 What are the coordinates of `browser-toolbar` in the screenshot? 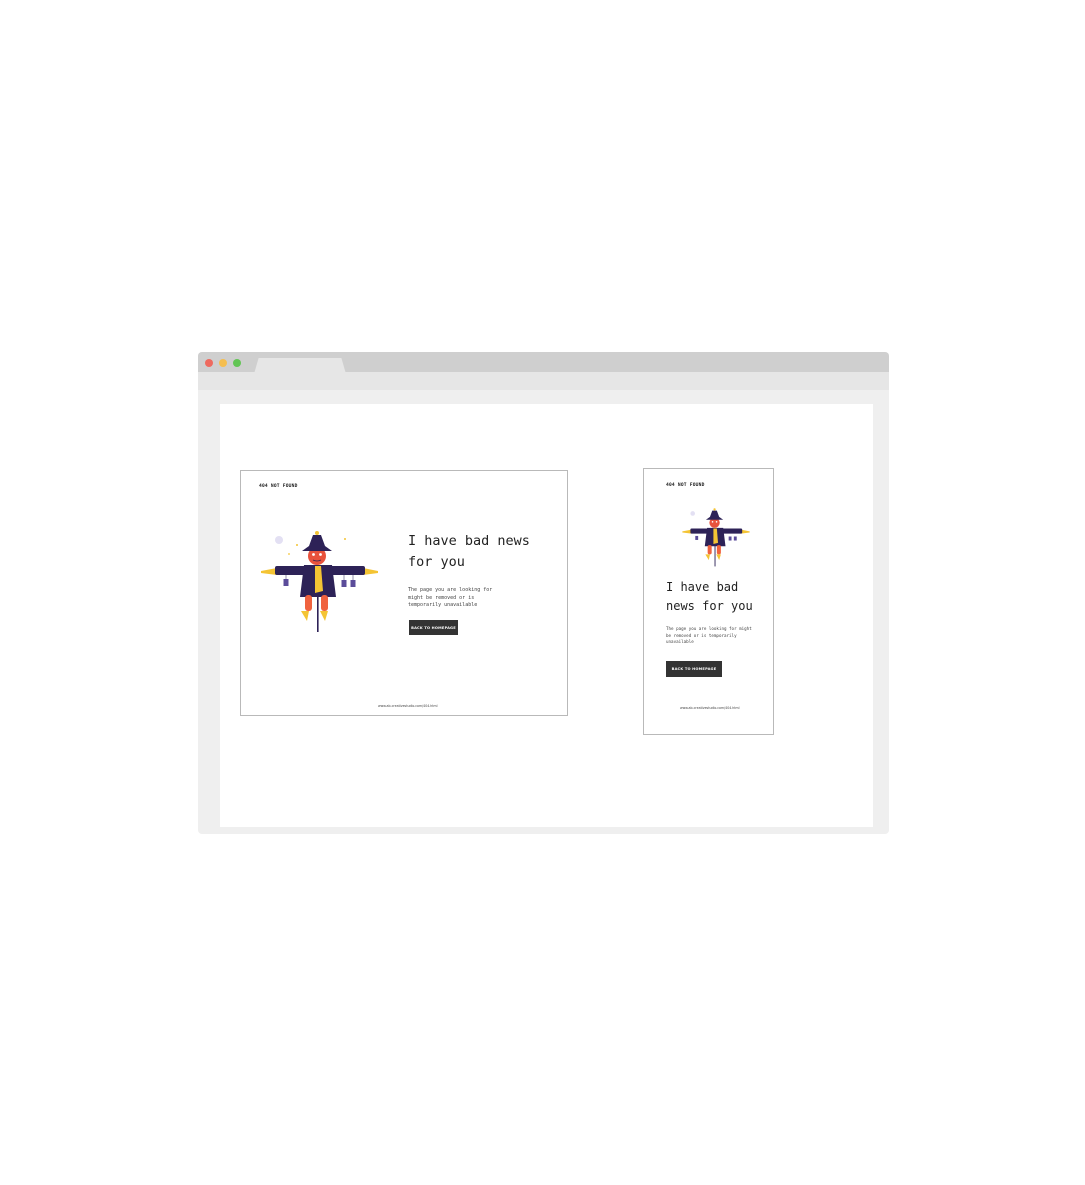 It's located at (543, 381).